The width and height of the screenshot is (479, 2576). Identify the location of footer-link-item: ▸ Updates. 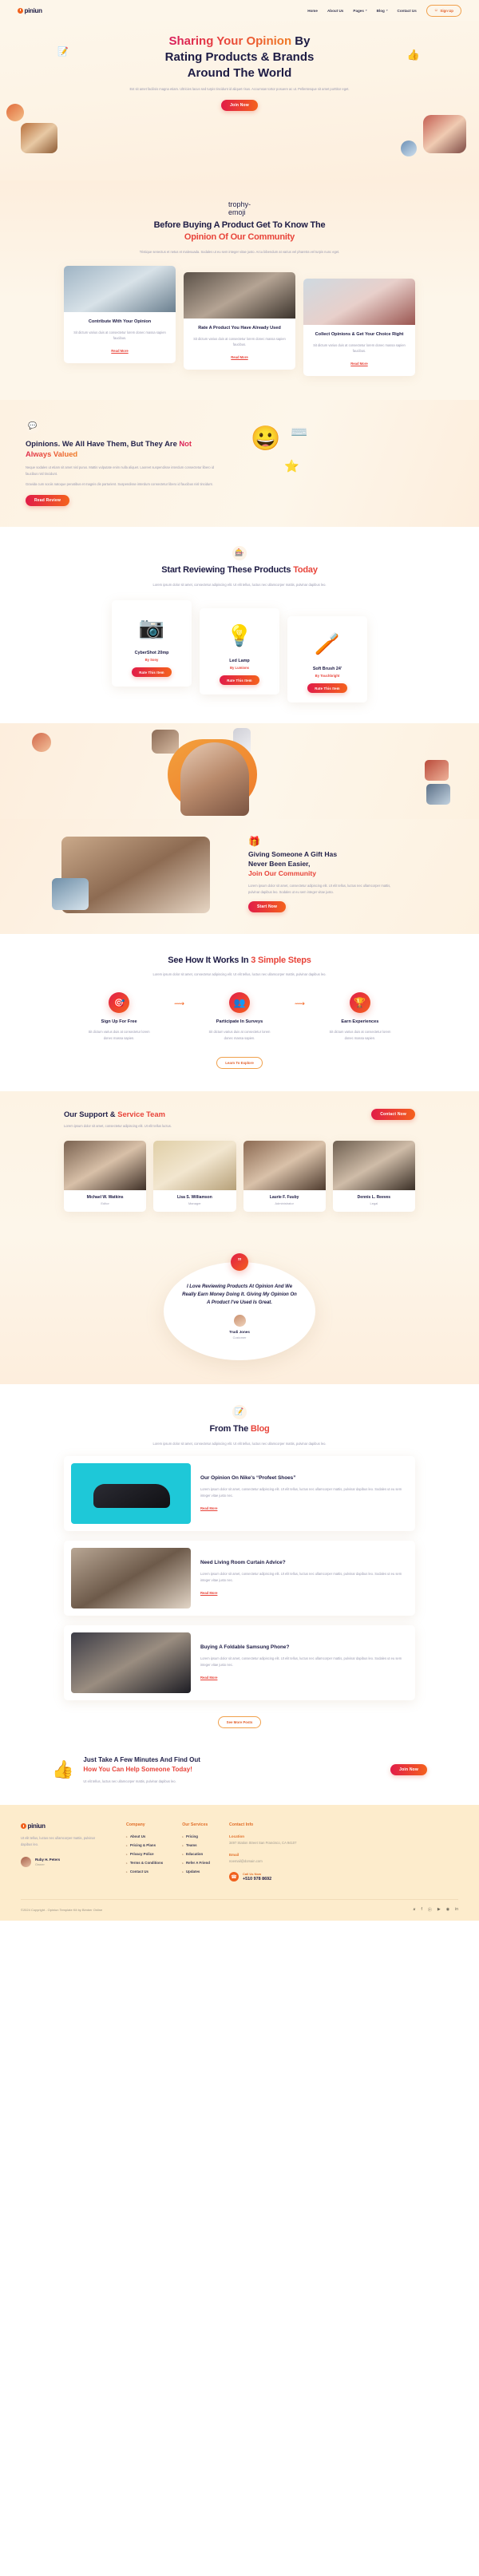
(196, 1872).